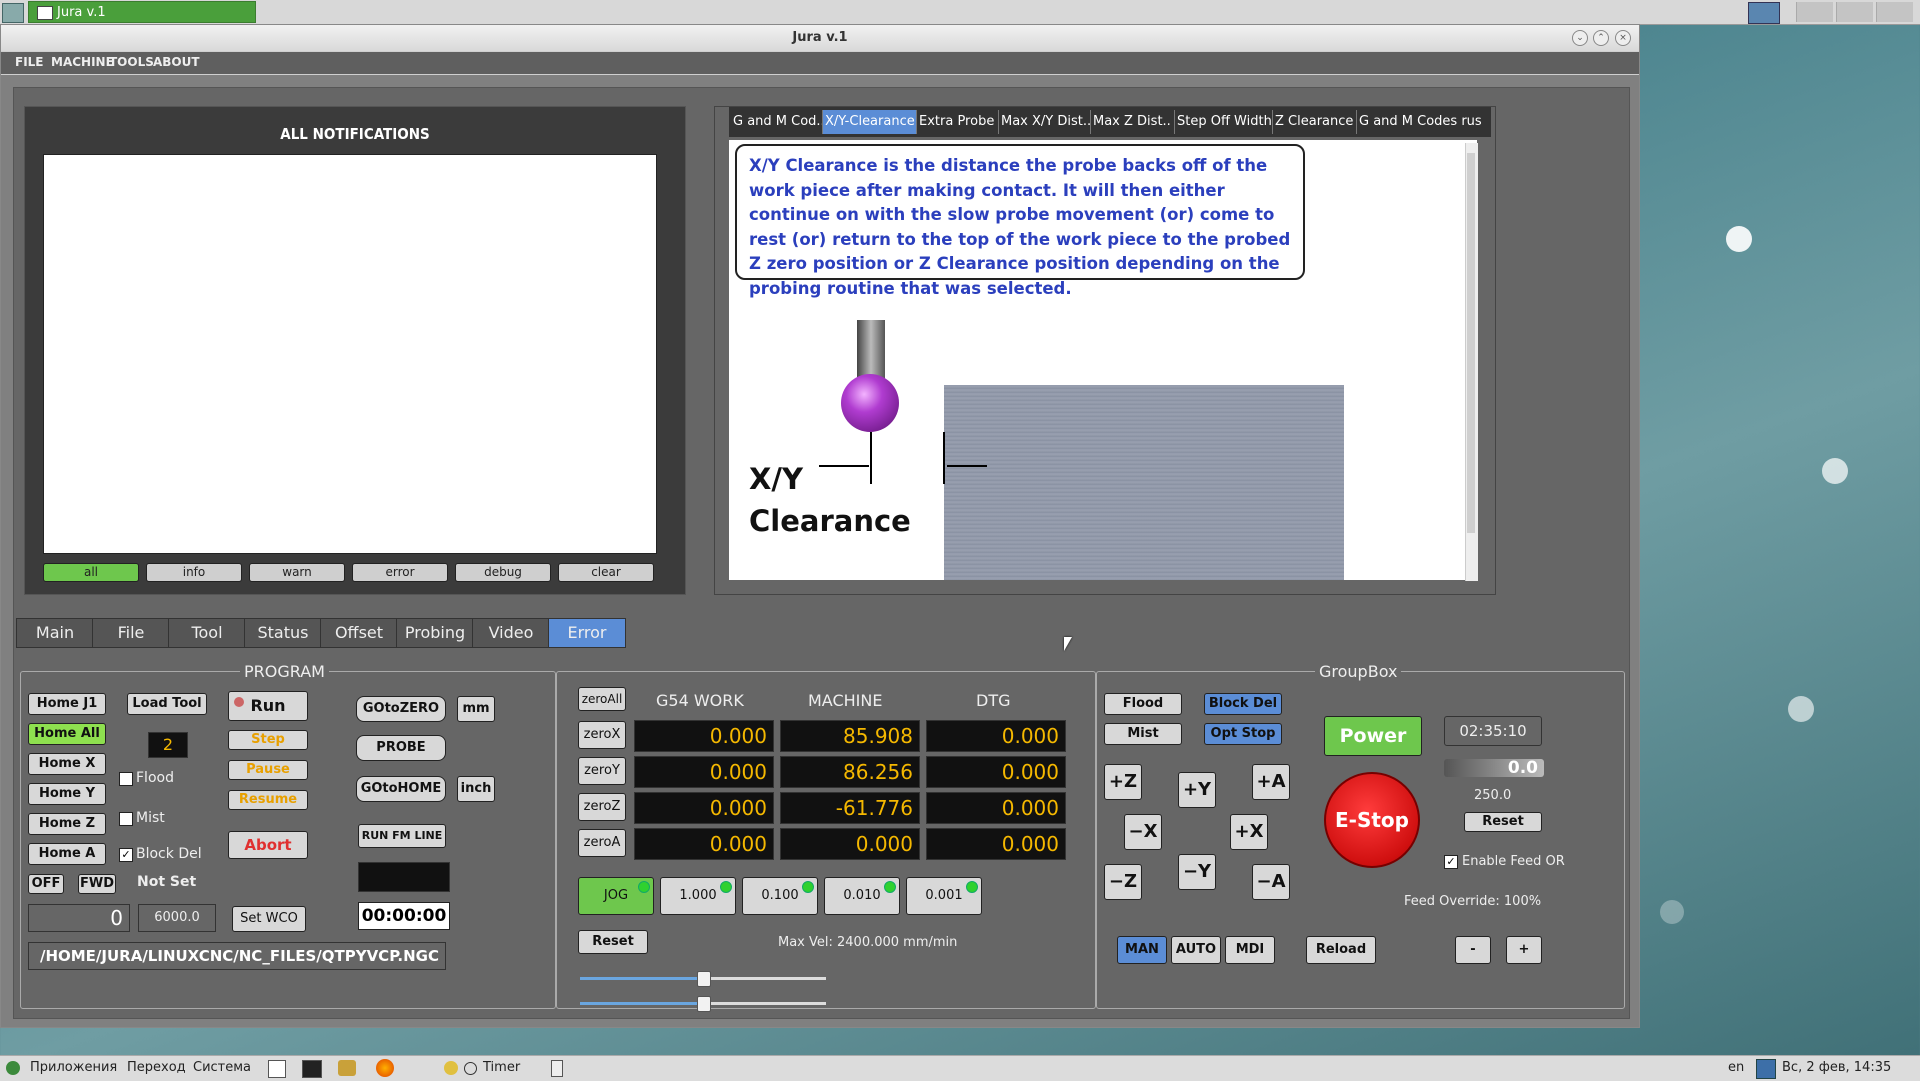 This screenshot has height=1081, width=1920. Describe the element at coordinates (1473, 950) in the screenshot. I see `feed-minus-button: -` at that location.